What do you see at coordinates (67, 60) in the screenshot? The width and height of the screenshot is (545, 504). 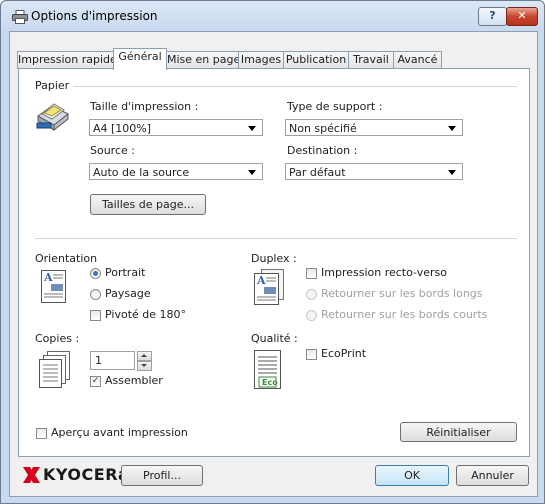 I see `tab-quick-print: Impression rapide` at bounding box center [67, 60].